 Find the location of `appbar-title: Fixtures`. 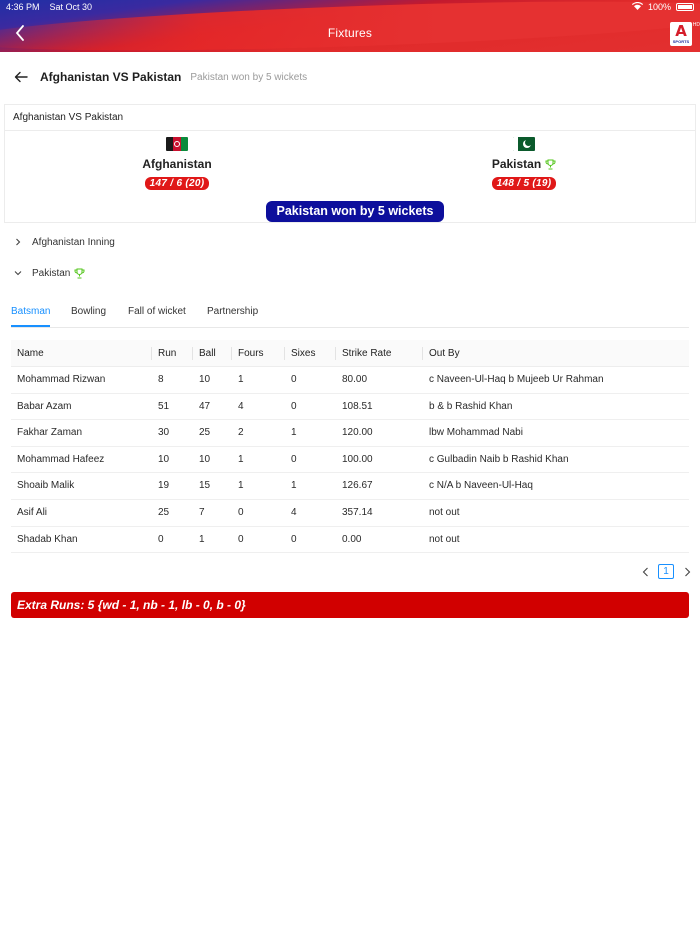

appbar-title: Fixtures is located at coordinates (350, 33).